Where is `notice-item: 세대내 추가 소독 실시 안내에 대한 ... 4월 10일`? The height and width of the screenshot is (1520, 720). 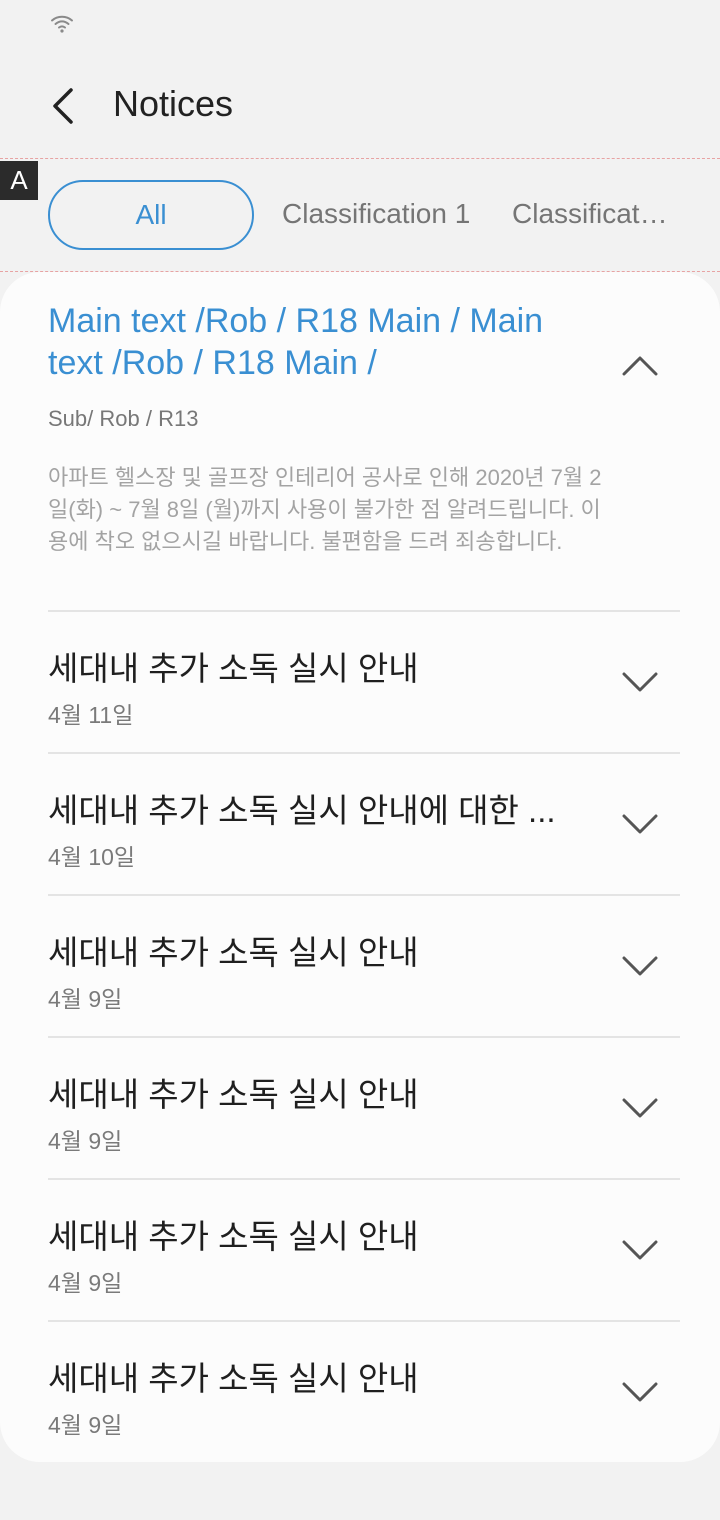 notice-item: 세대내 추가 소독 실시 안내에 대한 ... 4월 10일 is located at coordinates (360, 824).